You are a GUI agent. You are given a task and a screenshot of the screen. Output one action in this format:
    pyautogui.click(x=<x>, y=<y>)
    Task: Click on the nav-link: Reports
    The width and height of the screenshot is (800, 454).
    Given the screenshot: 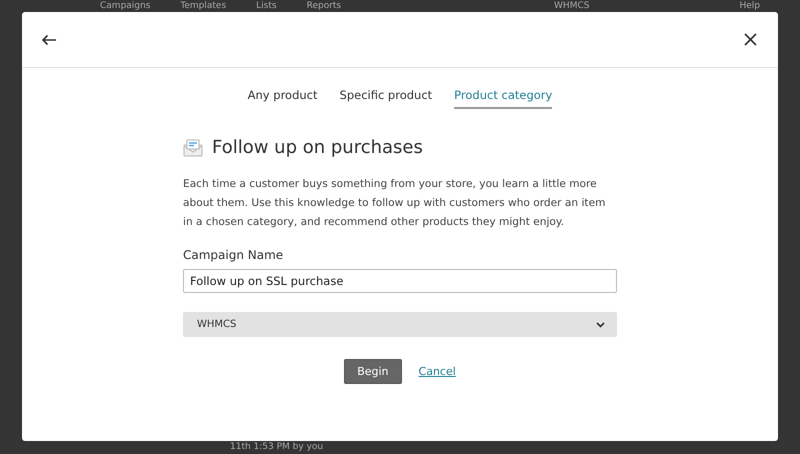 What is the action you would take?
    pyautogui.click(x=324, y=6)
    